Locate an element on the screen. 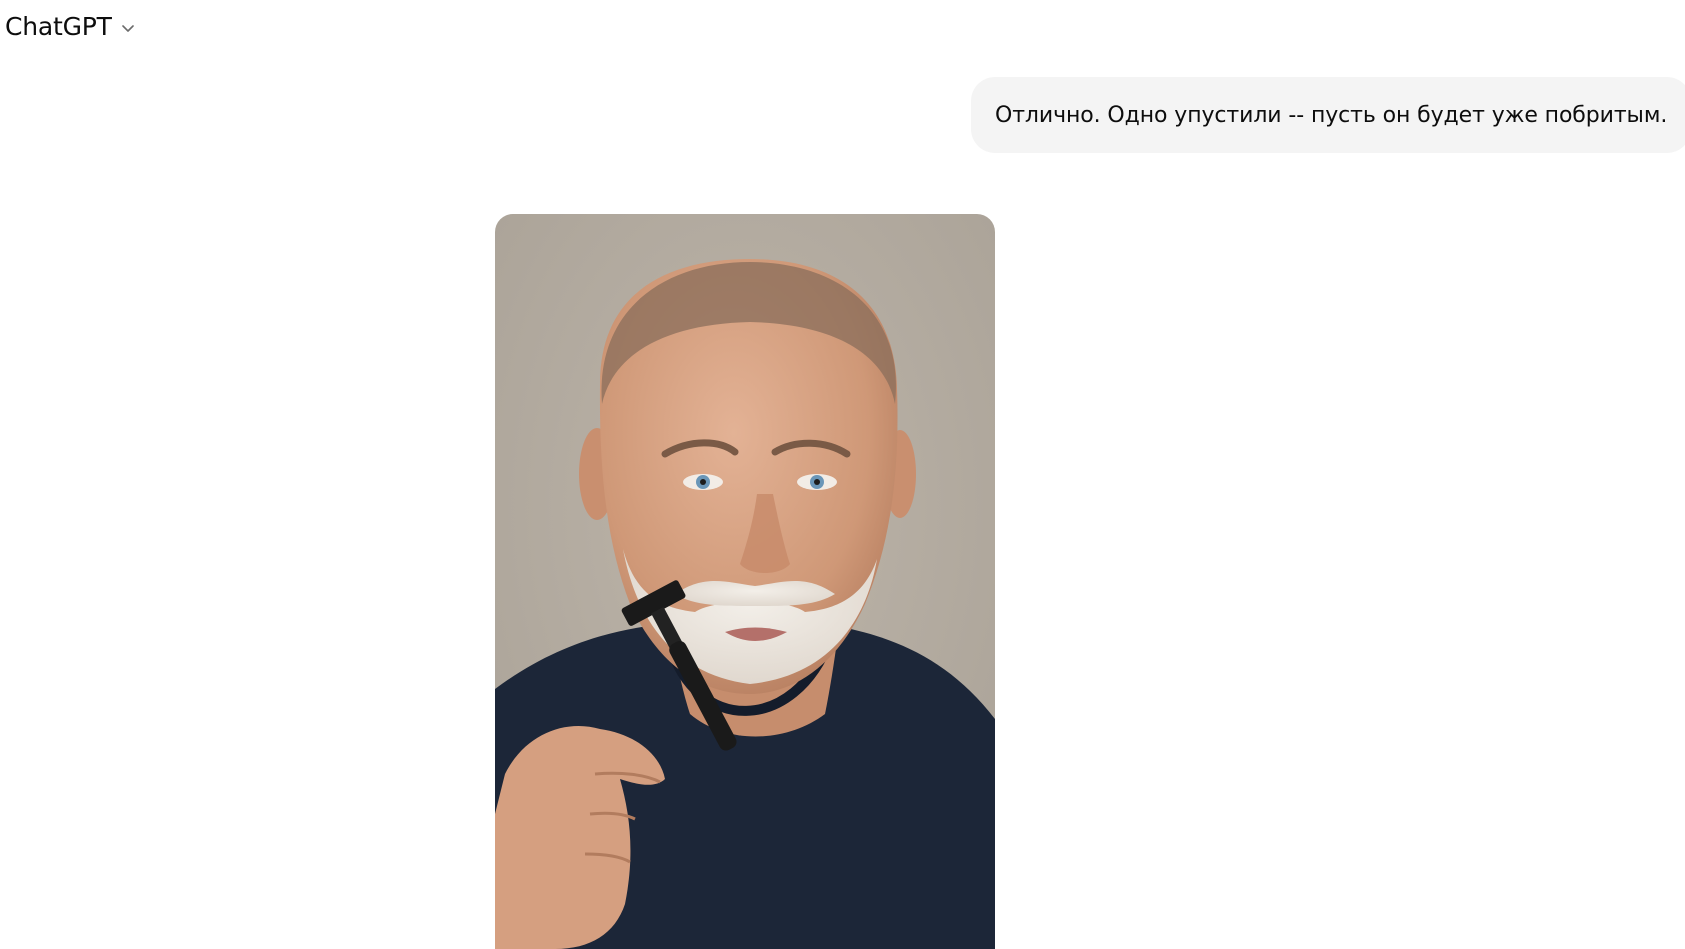 The image size is (1685, 949). model-selector: ChatGPT is located at coordinates (70, 26).